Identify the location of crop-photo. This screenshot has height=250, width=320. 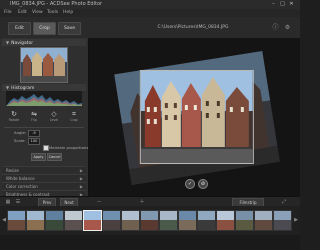
(196, 117).